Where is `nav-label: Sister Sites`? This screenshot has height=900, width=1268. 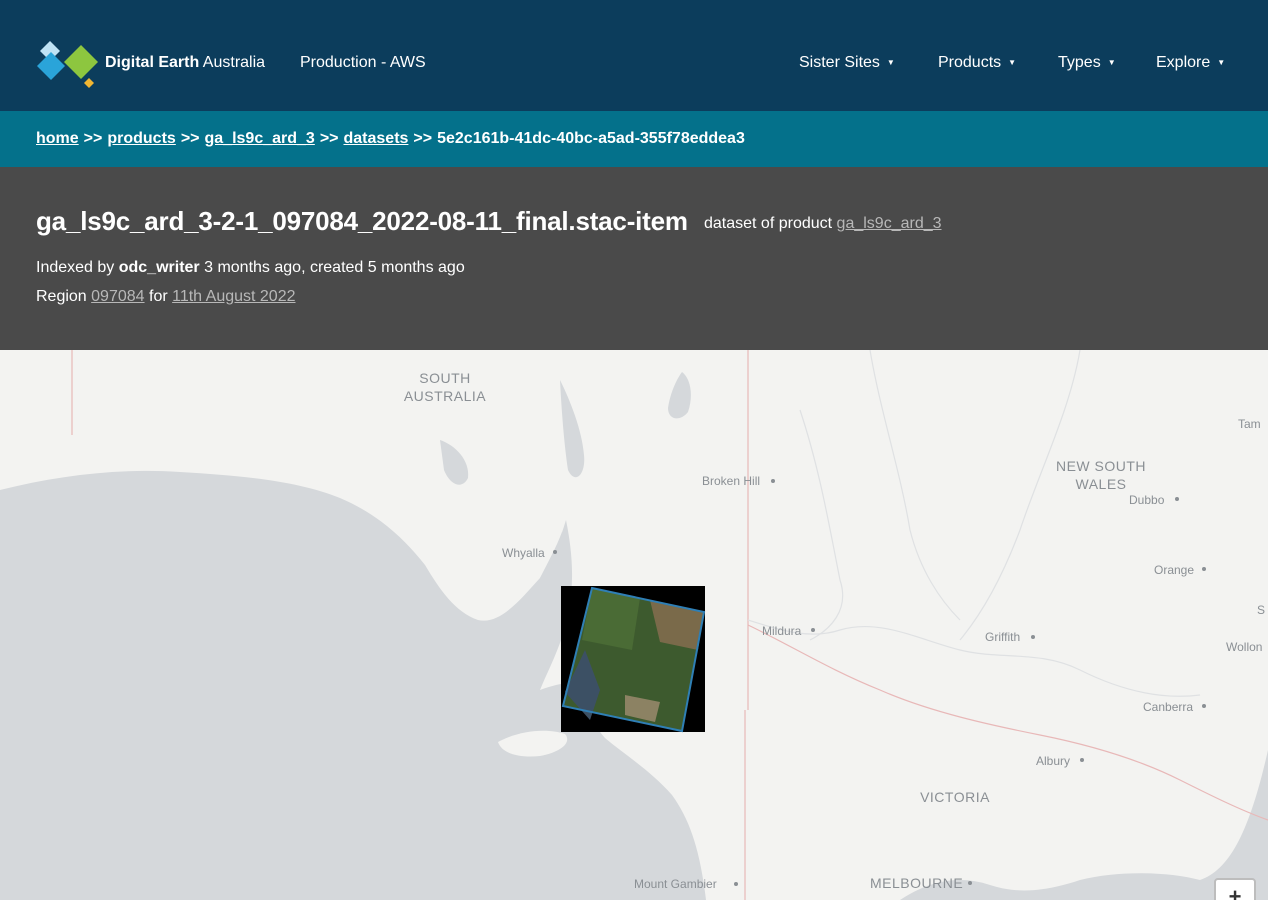
nav-label: Sister Sites is located at coordinates (839, 62).